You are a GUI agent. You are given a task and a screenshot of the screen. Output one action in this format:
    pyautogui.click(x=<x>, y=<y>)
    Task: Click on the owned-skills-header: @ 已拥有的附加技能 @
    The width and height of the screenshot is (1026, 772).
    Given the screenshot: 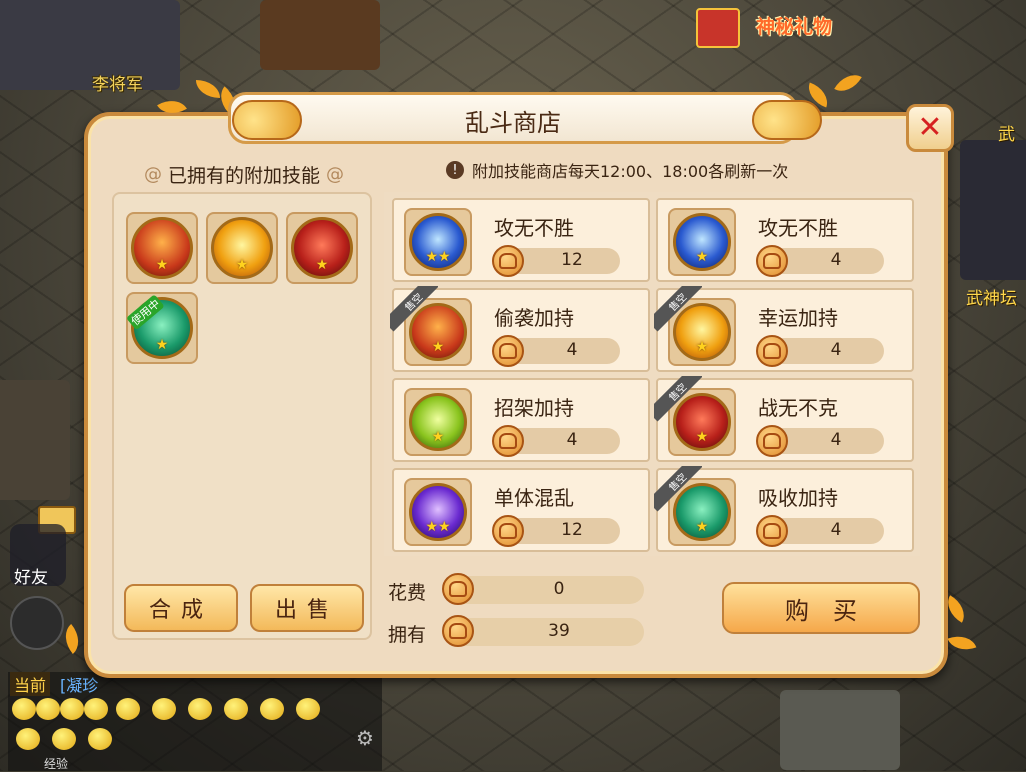 What is the action you would take?
    pyautogui.click(x=244, y=174)
    